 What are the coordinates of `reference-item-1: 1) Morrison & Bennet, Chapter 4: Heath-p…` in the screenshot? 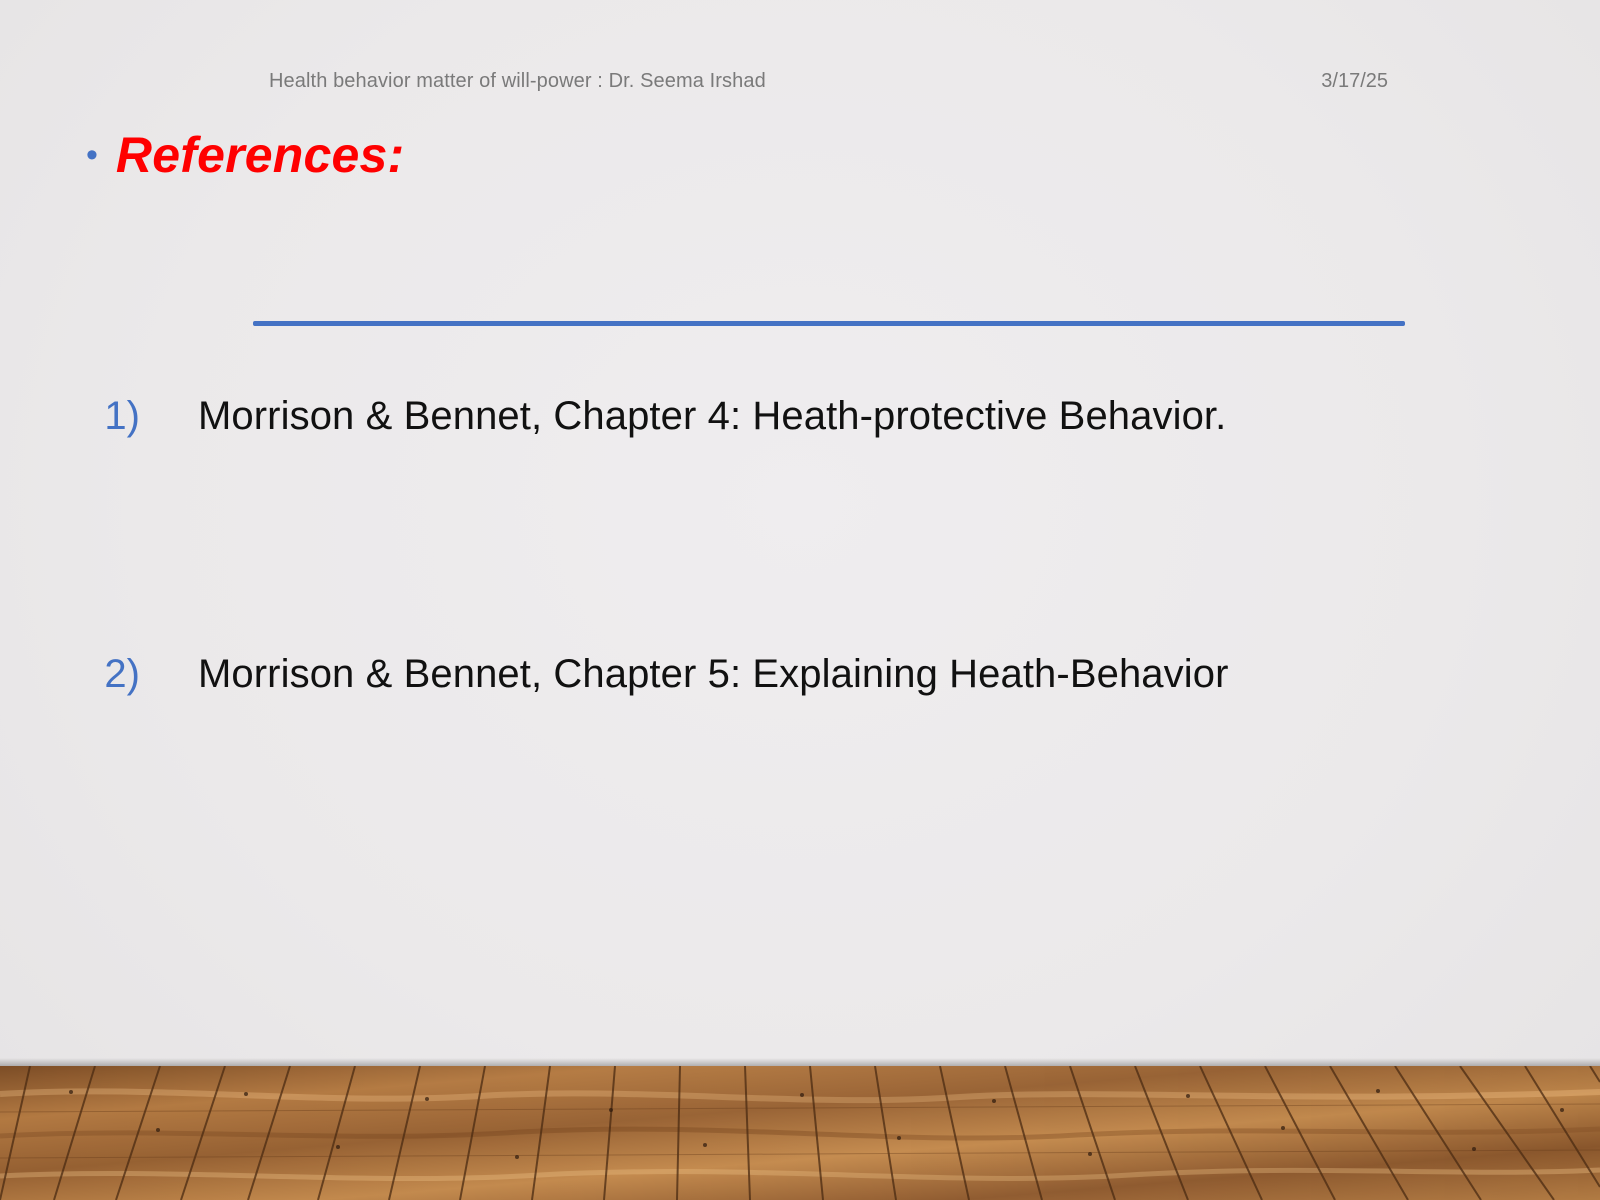 It's located at (800, 424).